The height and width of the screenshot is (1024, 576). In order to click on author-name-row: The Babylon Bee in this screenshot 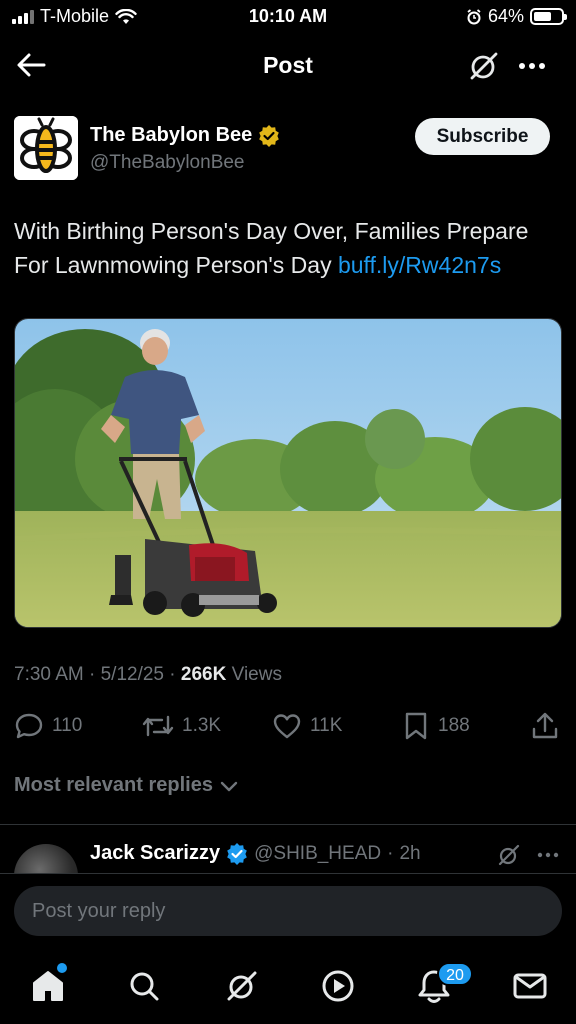, I will do `click(185, 135)`.